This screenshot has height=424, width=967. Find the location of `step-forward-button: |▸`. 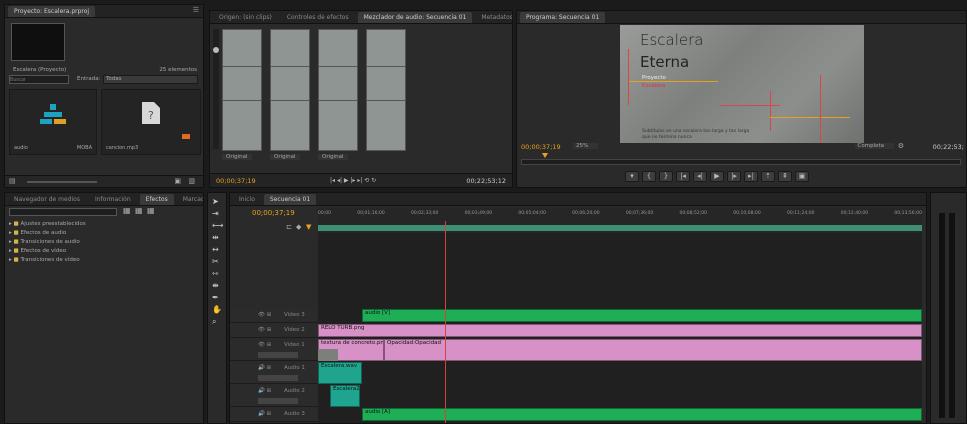

step-forward-button: |▸ is located at coordinates (734, 176).